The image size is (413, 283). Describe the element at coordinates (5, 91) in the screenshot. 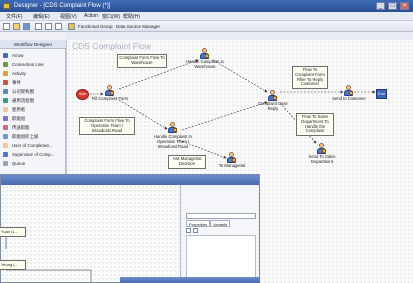

I see `org-chart-icon` at that location.